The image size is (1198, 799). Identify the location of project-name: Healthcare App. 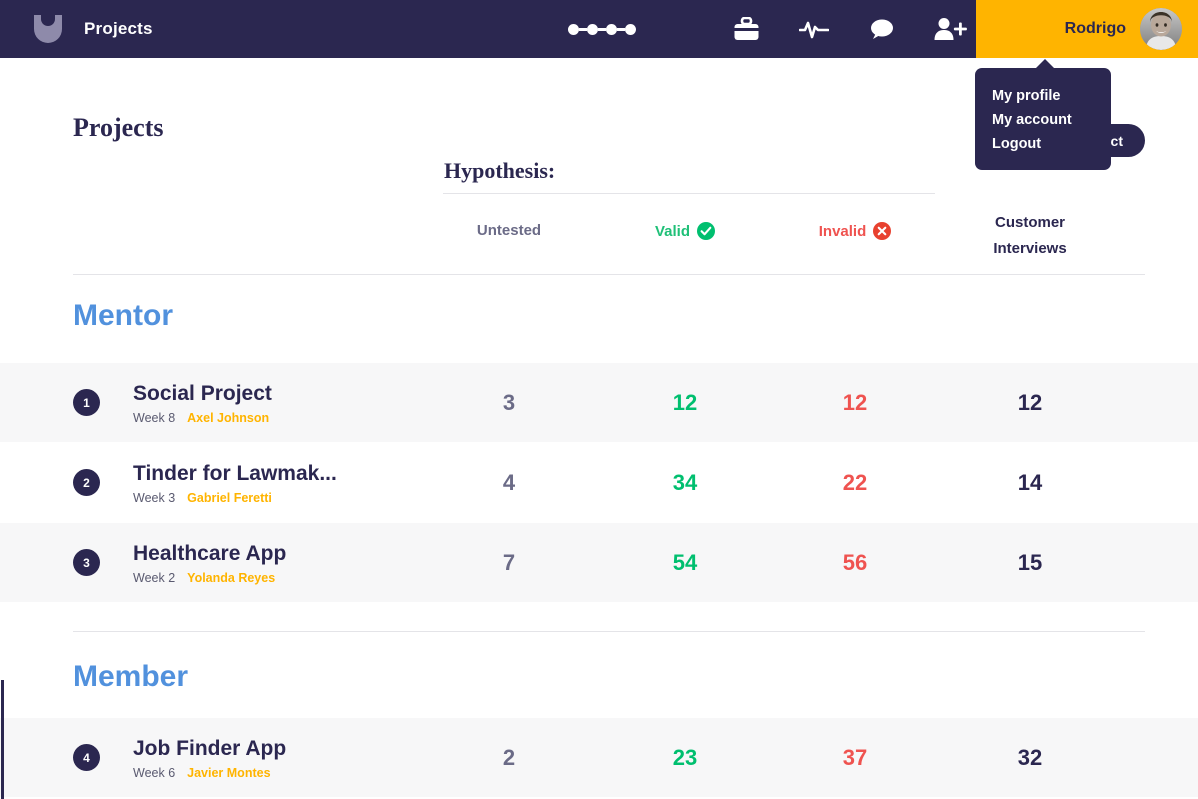
(209, 554).